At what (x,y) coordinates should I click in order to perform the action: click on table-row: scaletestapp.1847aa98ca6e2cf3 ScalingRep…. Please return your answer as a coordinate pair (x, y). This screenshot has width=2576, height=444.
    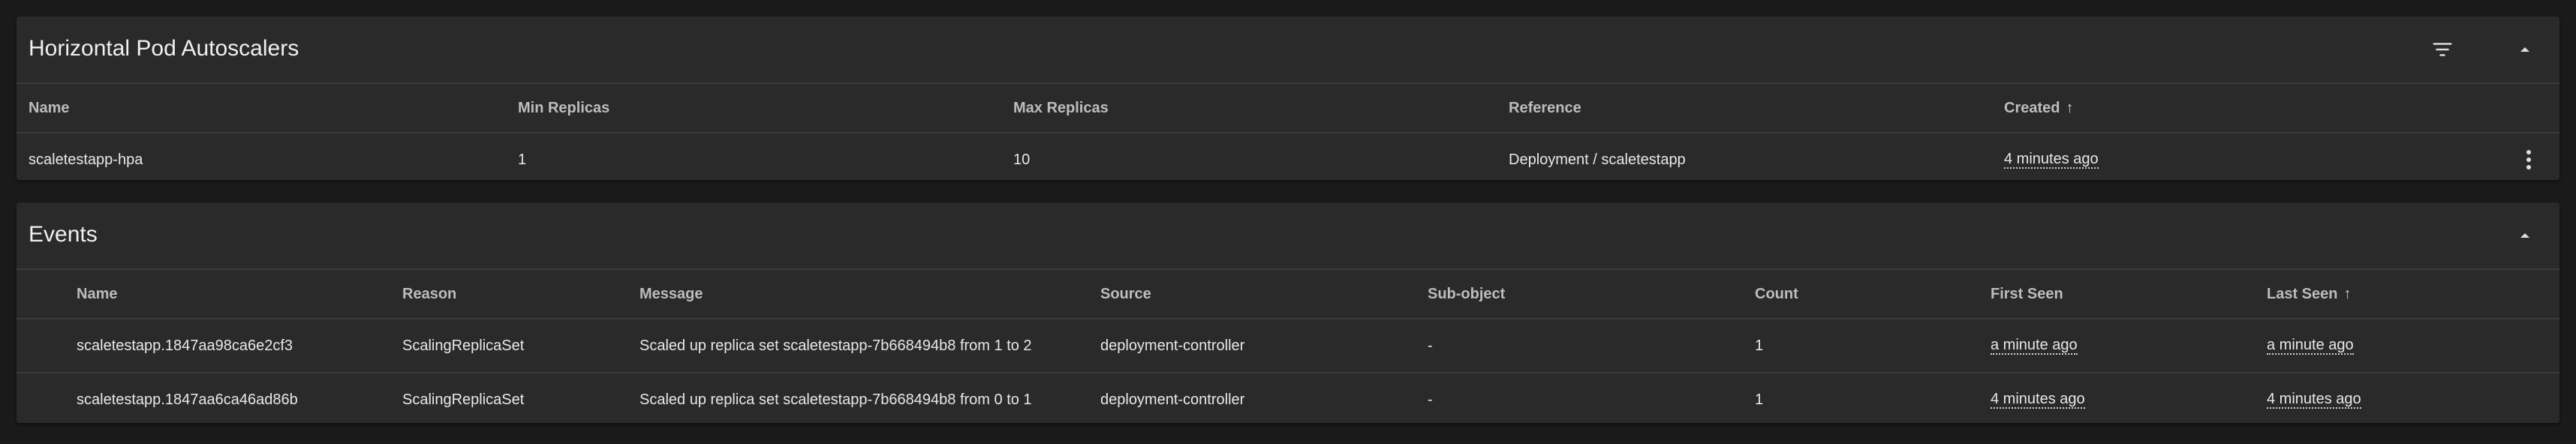
    Looking at the image, I should click on (1288, 345).